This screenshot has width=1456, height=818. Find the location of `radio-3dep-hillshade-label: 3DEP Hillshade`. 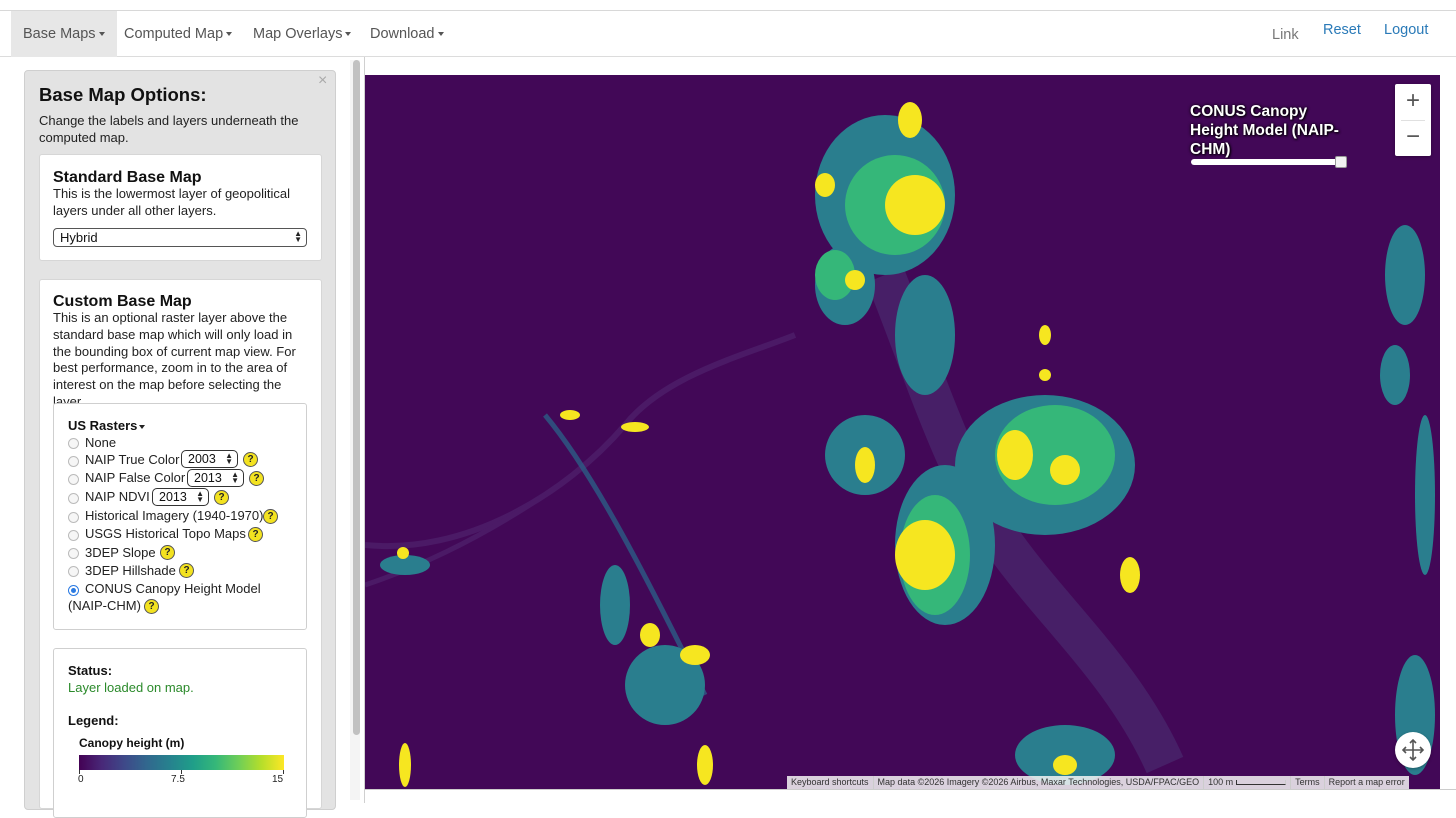

radio-3dep-hillshade-label: 3DEP Hillshade is located at coordinates (130, 570).